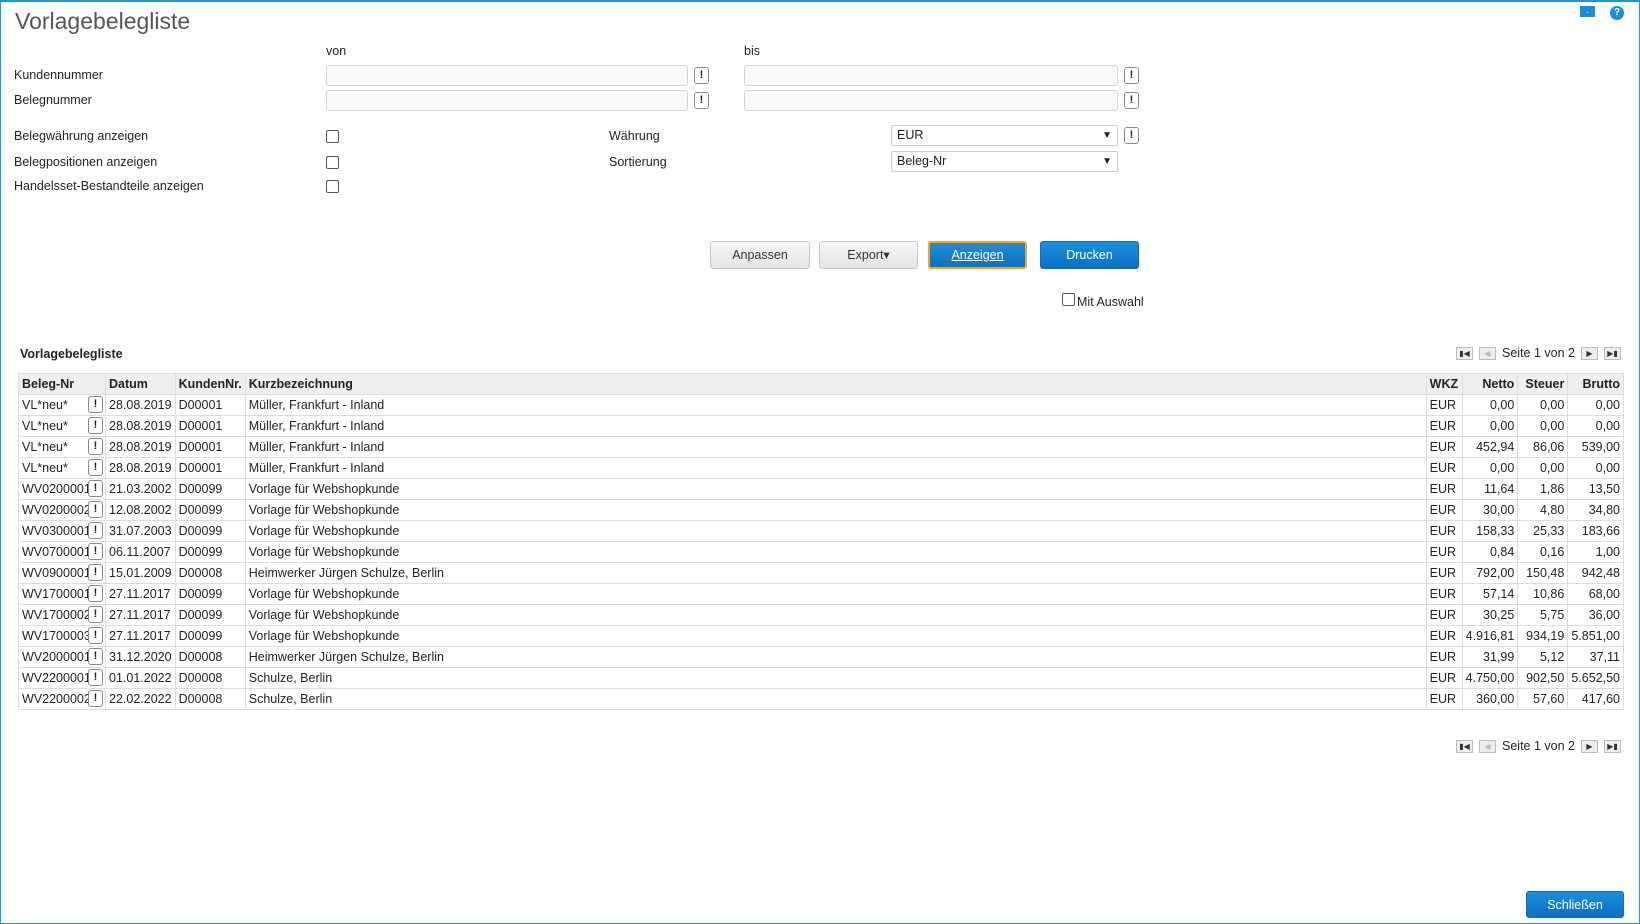 This screenshot has height=924, width=1640. What do you see at coordinates (332, 136) in the screenshot?
I see `belegwaehrung-checkbox` at bounding box center [332, 136].